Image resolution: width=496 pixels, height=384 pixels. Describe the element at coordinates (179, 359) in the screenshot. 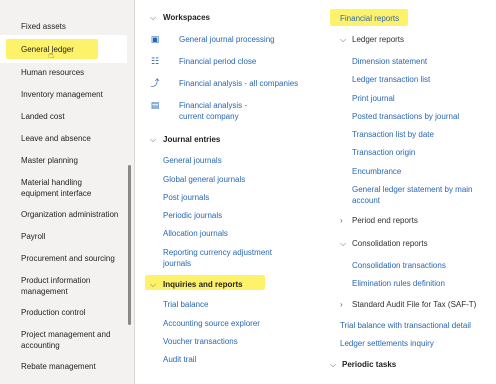

I see `link-audit-trail: Audit trail` at that location.